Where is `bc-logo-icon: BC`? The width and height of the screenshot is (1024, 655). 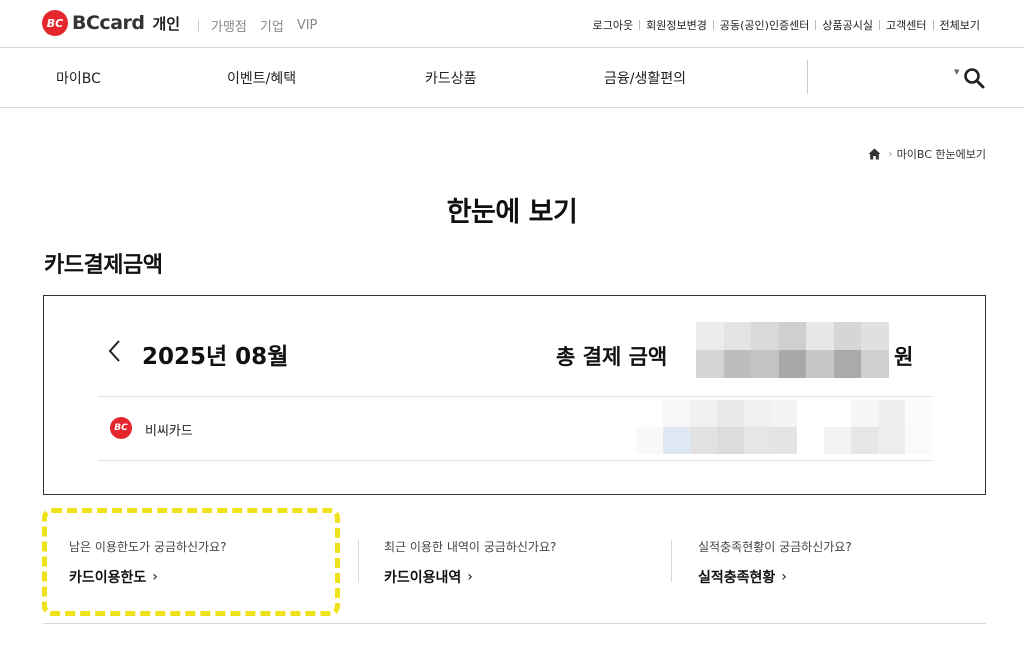
bc-logo-icon: BC is located at coordinates (55, 23).